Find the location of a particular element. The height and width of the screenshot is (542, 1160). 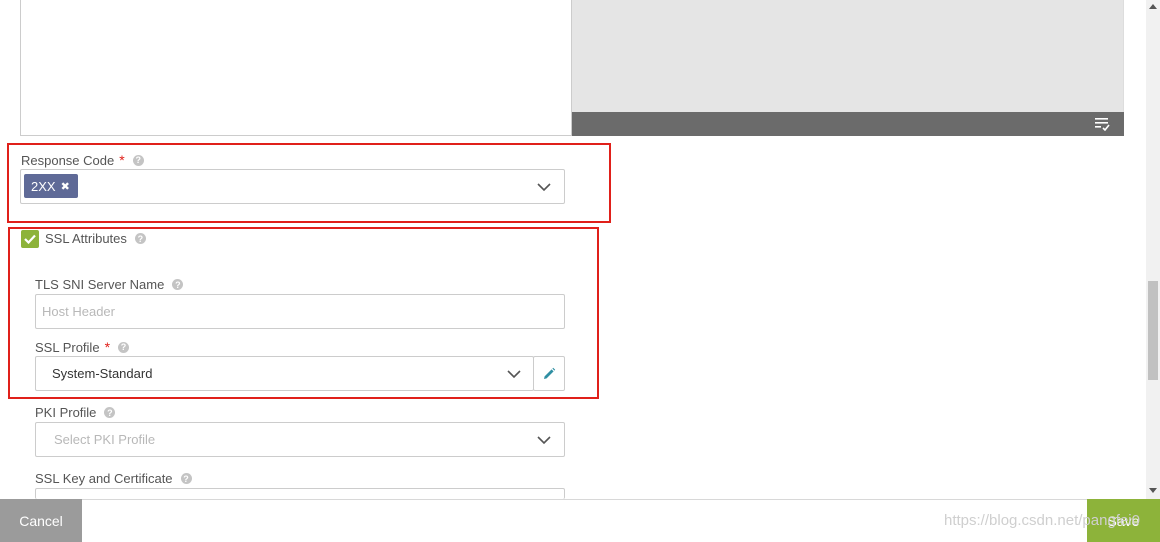

checkmark-icon is located at coordinates (30, 239).